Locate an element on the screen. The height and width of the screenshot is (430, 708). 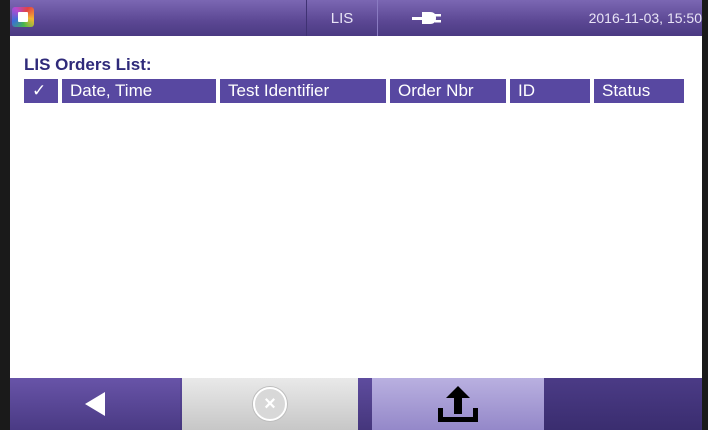
back-button is located at coordinates (95, 404).